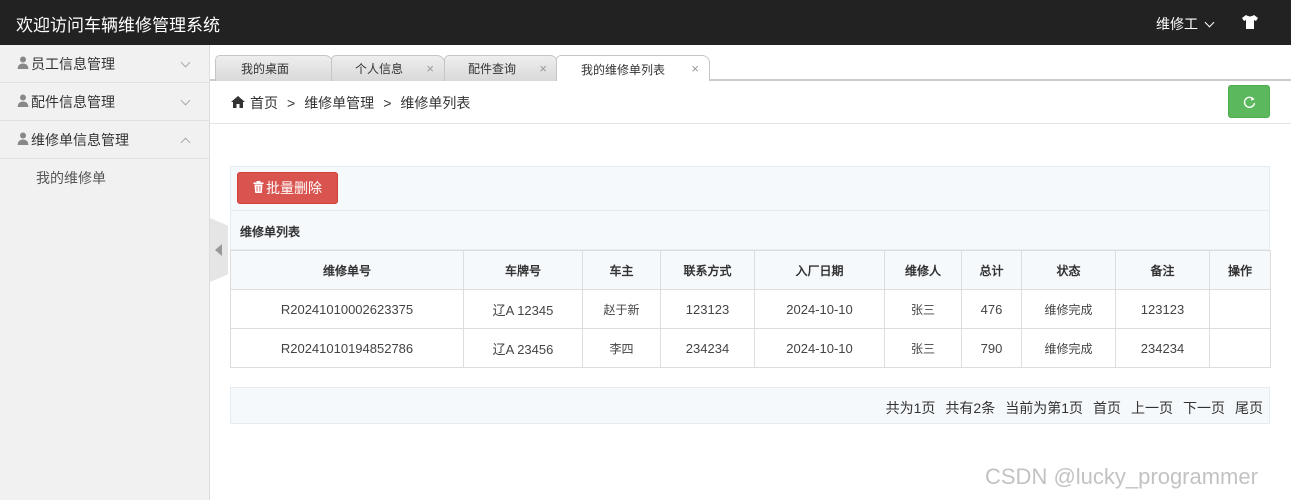  I want to click on cell-remark: 123123, so click(1162, 309).